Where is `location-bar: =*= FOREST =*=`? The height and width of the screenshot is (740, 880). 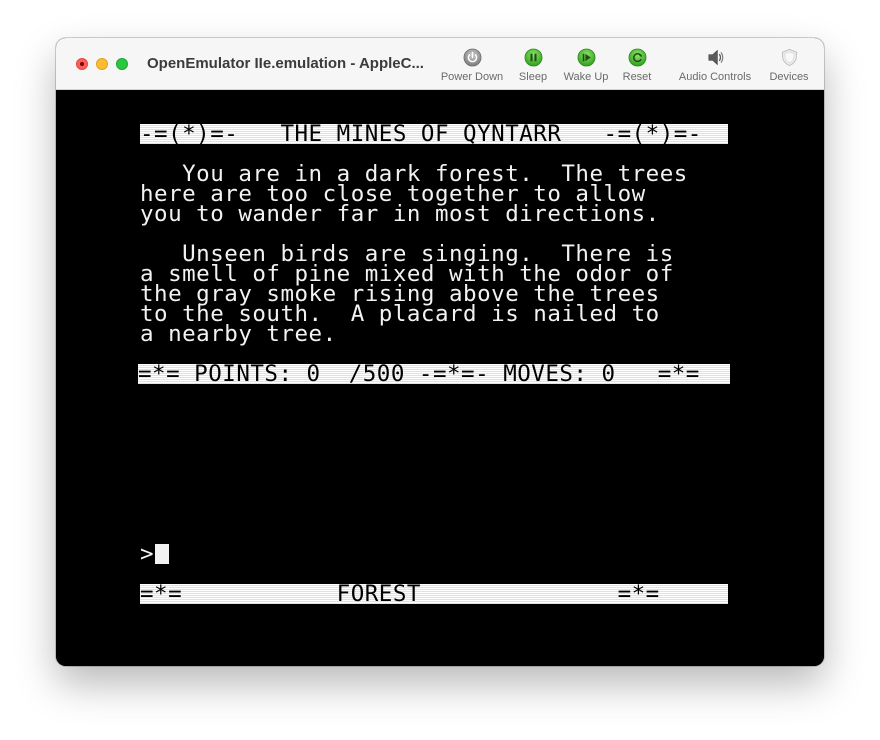
location-bar: =*= FOREST =*= is located at coordinates (434, 594).